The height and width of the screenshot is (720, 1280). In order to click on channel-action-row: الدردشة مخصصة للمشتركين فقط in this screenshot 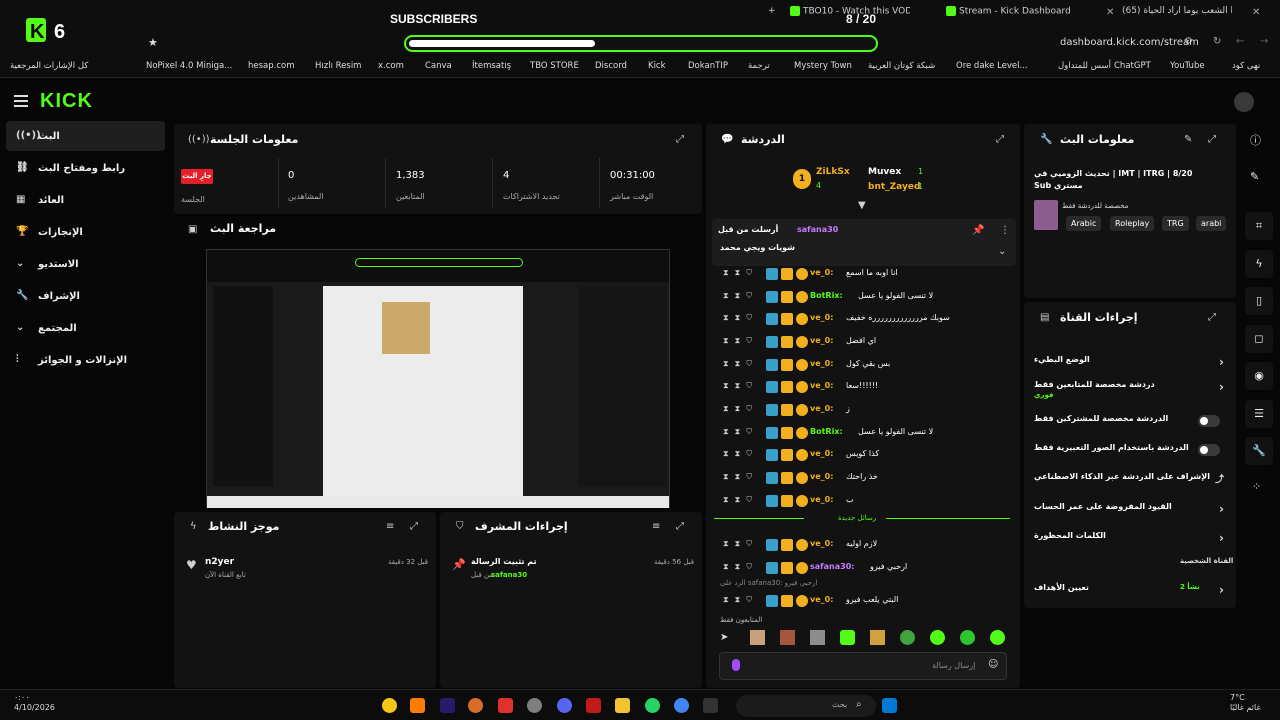, I will do `click(1129, 424)`.